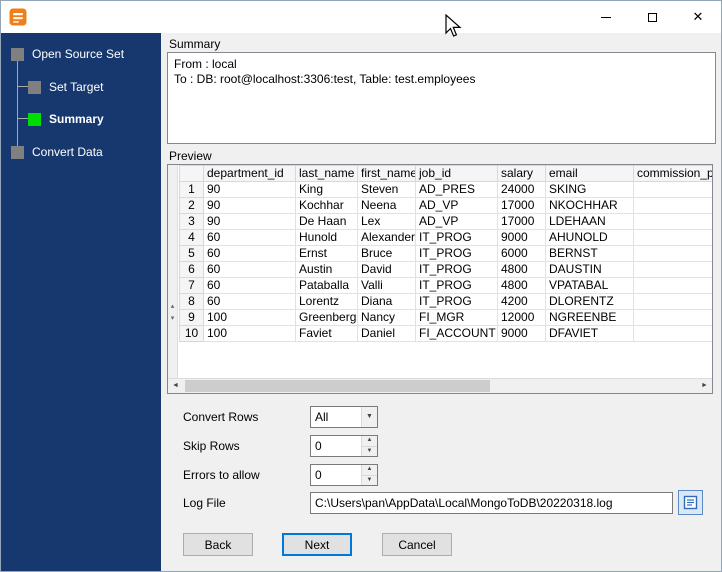 The width and height of the screenshot is (722, 572). I want to click on table-cell: DLORENTZ, so click(589, 301).